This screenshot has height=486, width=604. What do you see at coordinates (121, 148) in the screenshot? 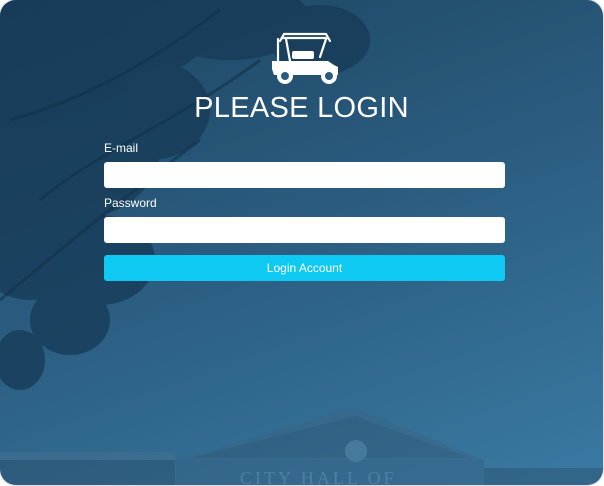
I see `email-label: E-mail` at bounding box center [121, 148].